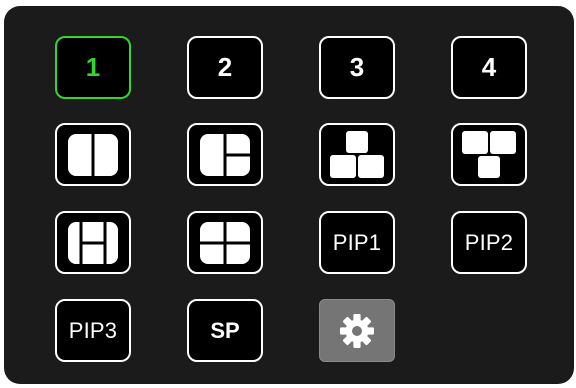 The image size is (576, 388). I want to click on layout-split-3-top-button, so click(357, 154).